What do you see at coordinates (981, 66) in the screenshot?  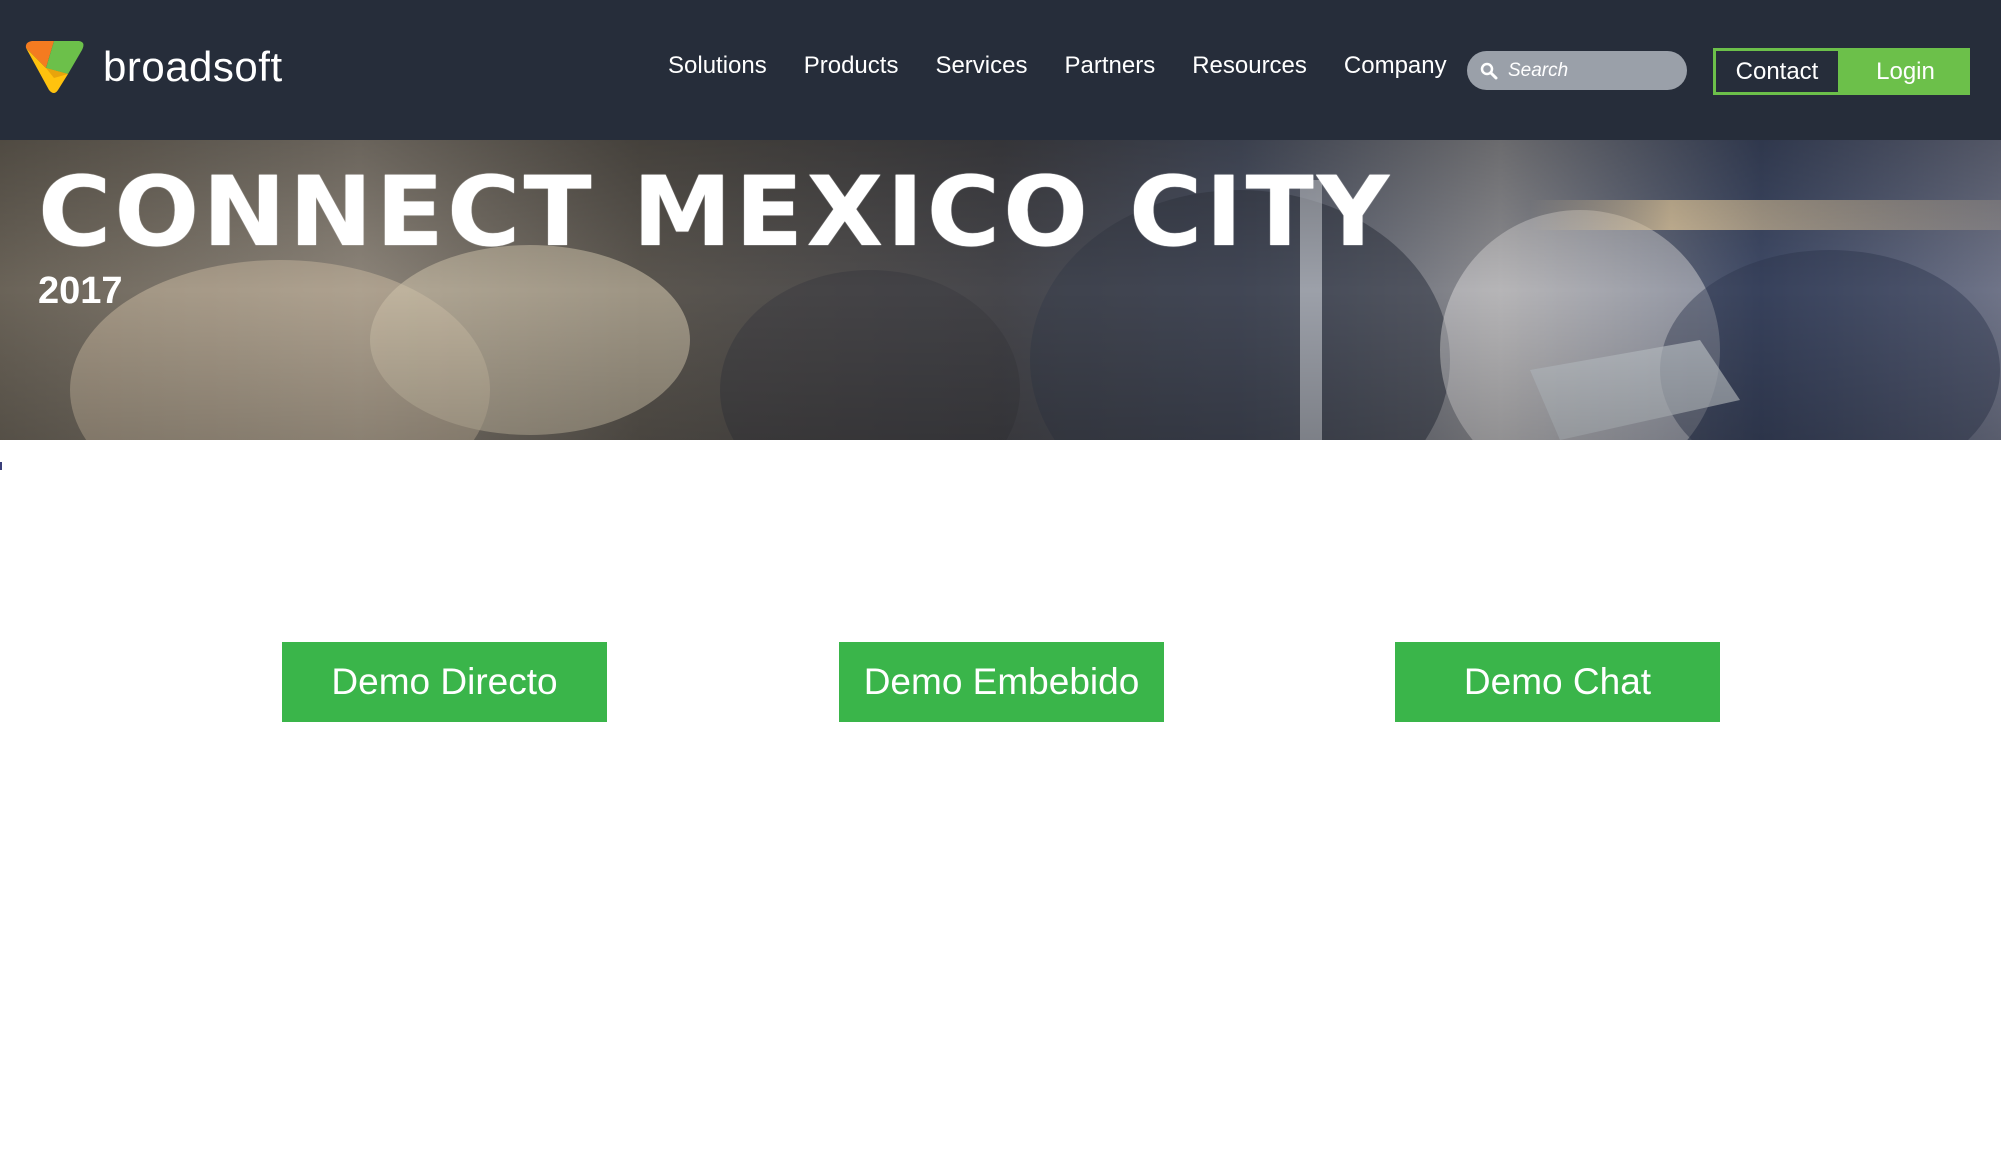 I see `nav-item-services: Services` at bounding box center [981, 66].